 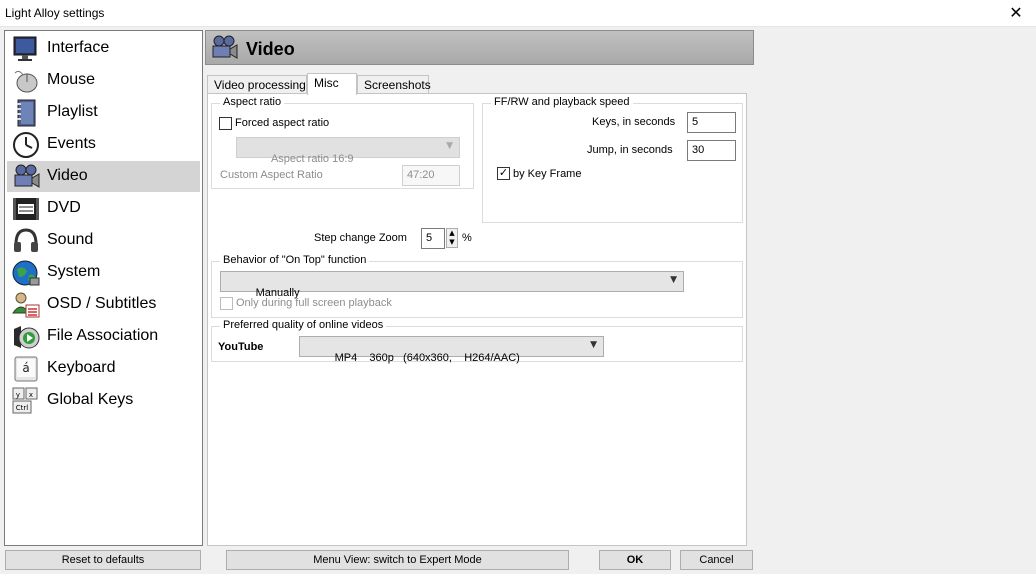 I want to click on ok-button: OK, so click(x=635, y=560).